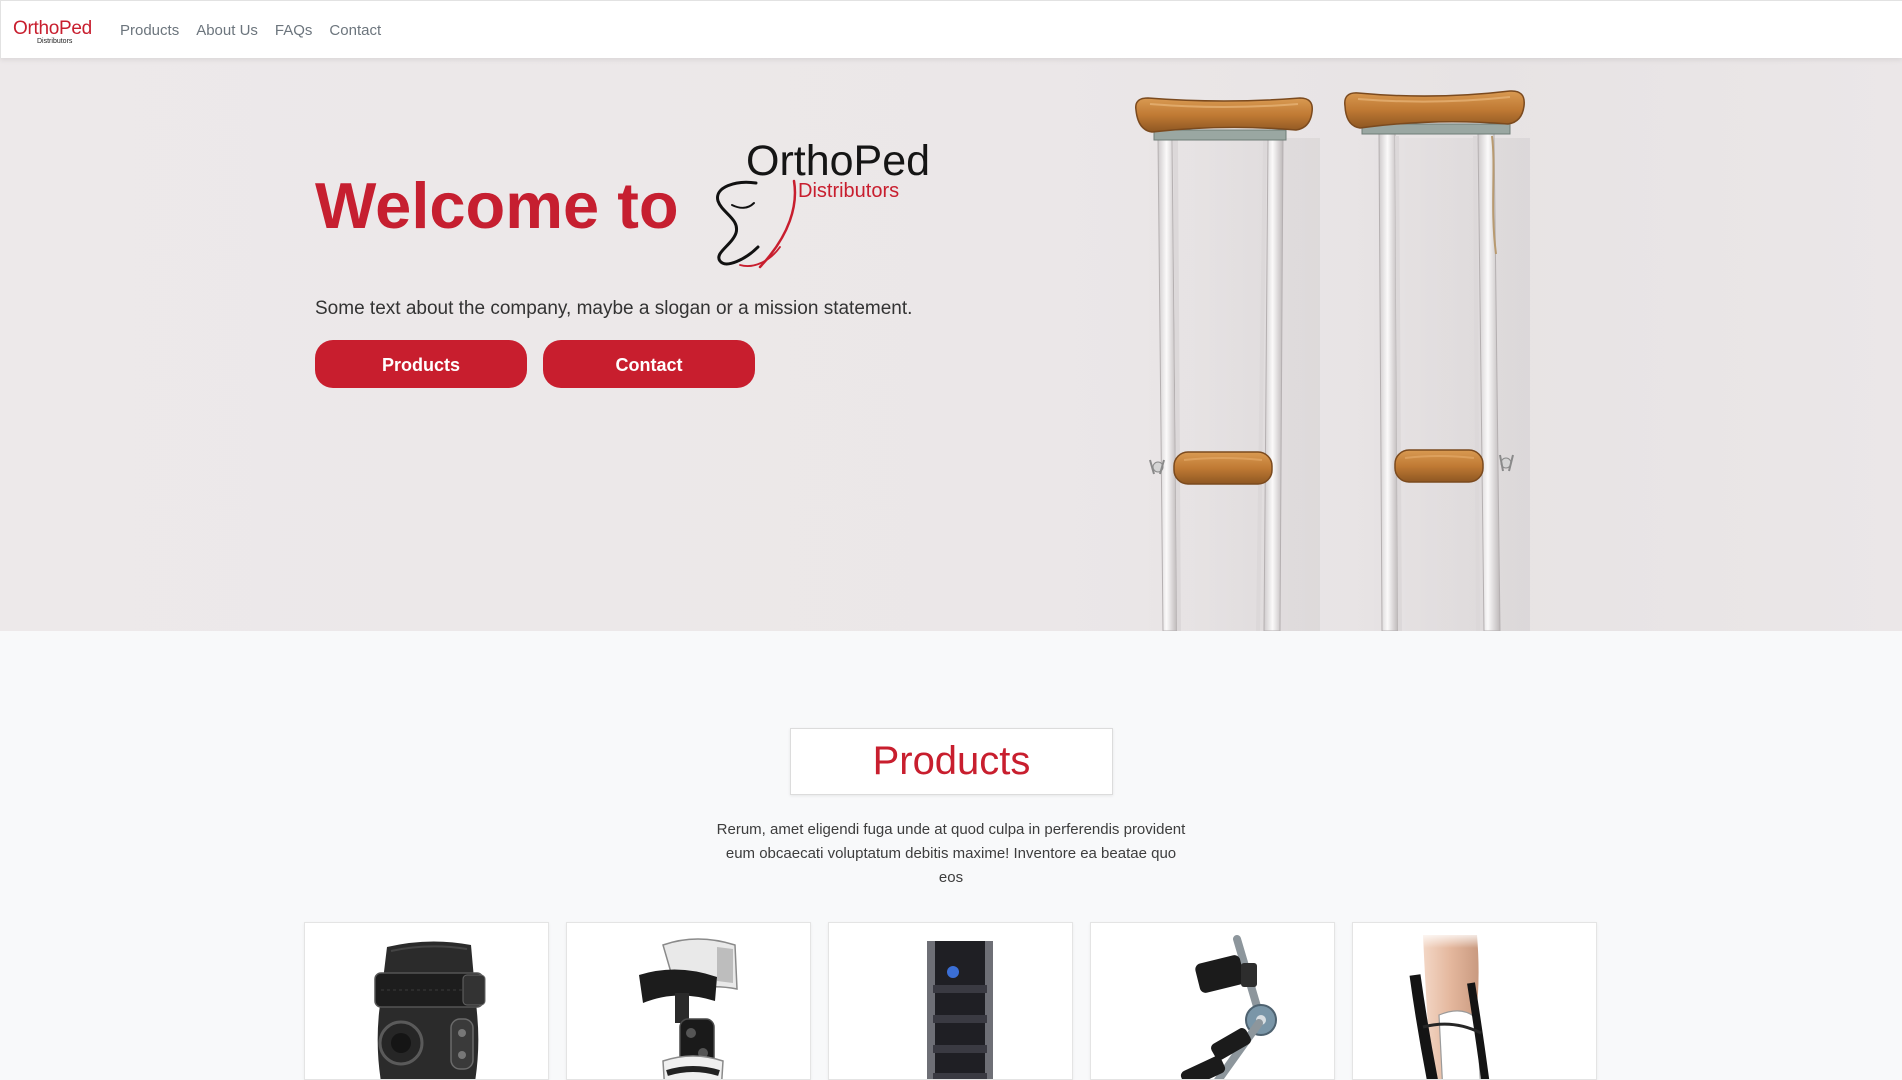 This screenshot has width=1902, height=1080. Describe the element at coordinates (52, 28) in the screenshot. I see `brand-logo-name: OrthoPed` at that location.